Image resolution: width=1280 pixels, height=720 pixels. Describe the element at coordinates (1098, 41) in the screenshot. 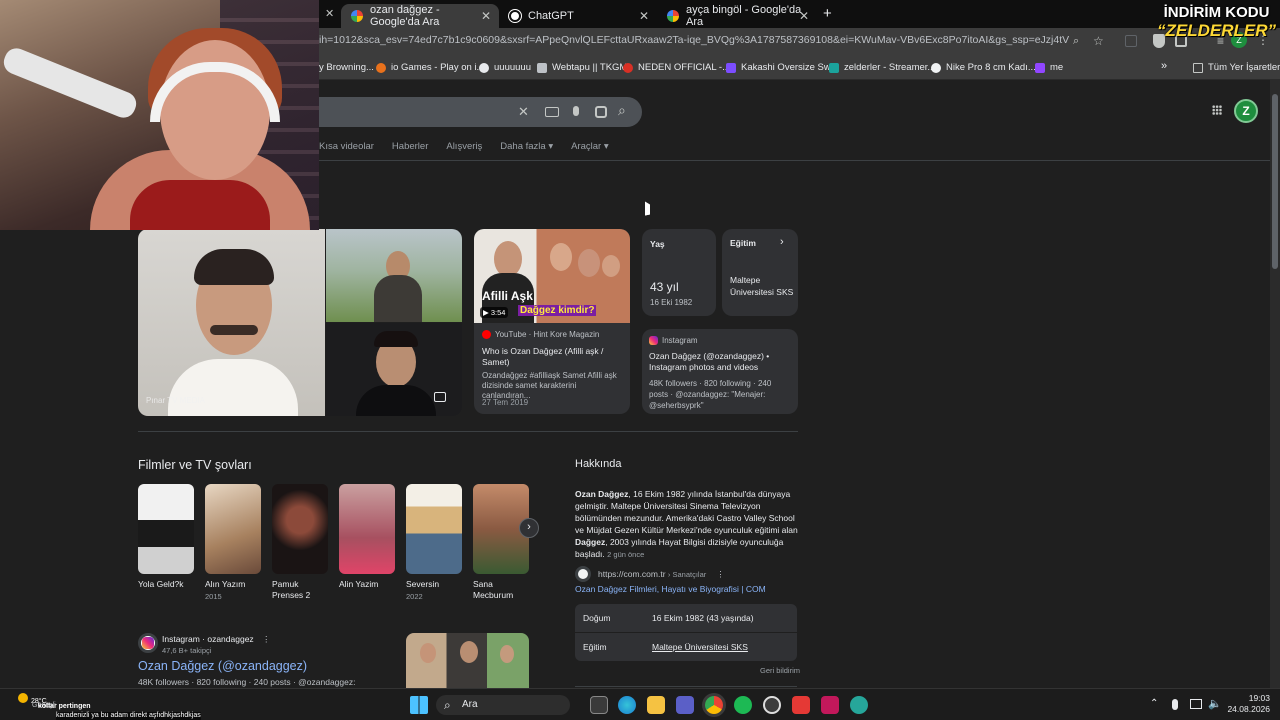

I see `bookmark-star-icon: ☆` at that location.